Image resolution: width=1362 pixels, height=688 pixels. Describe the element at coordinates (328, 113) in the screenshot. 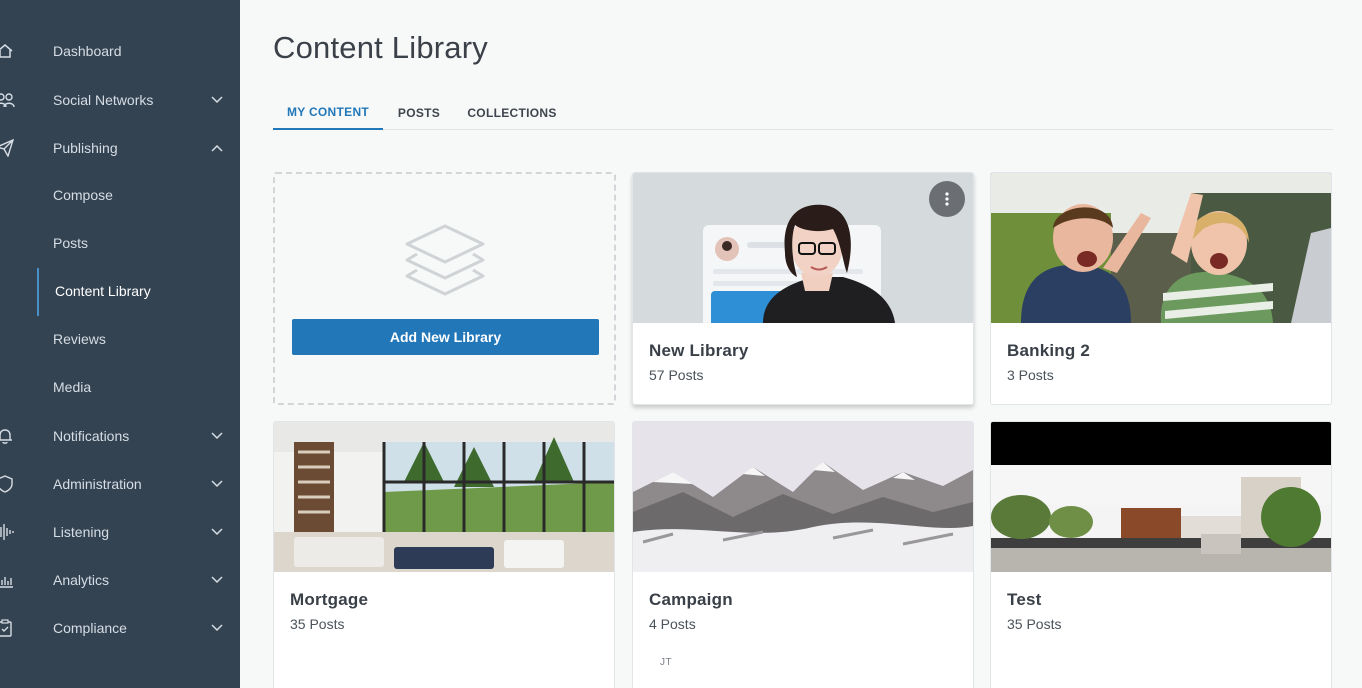

I see `tab-my-content: MY CONTENT` at that location.